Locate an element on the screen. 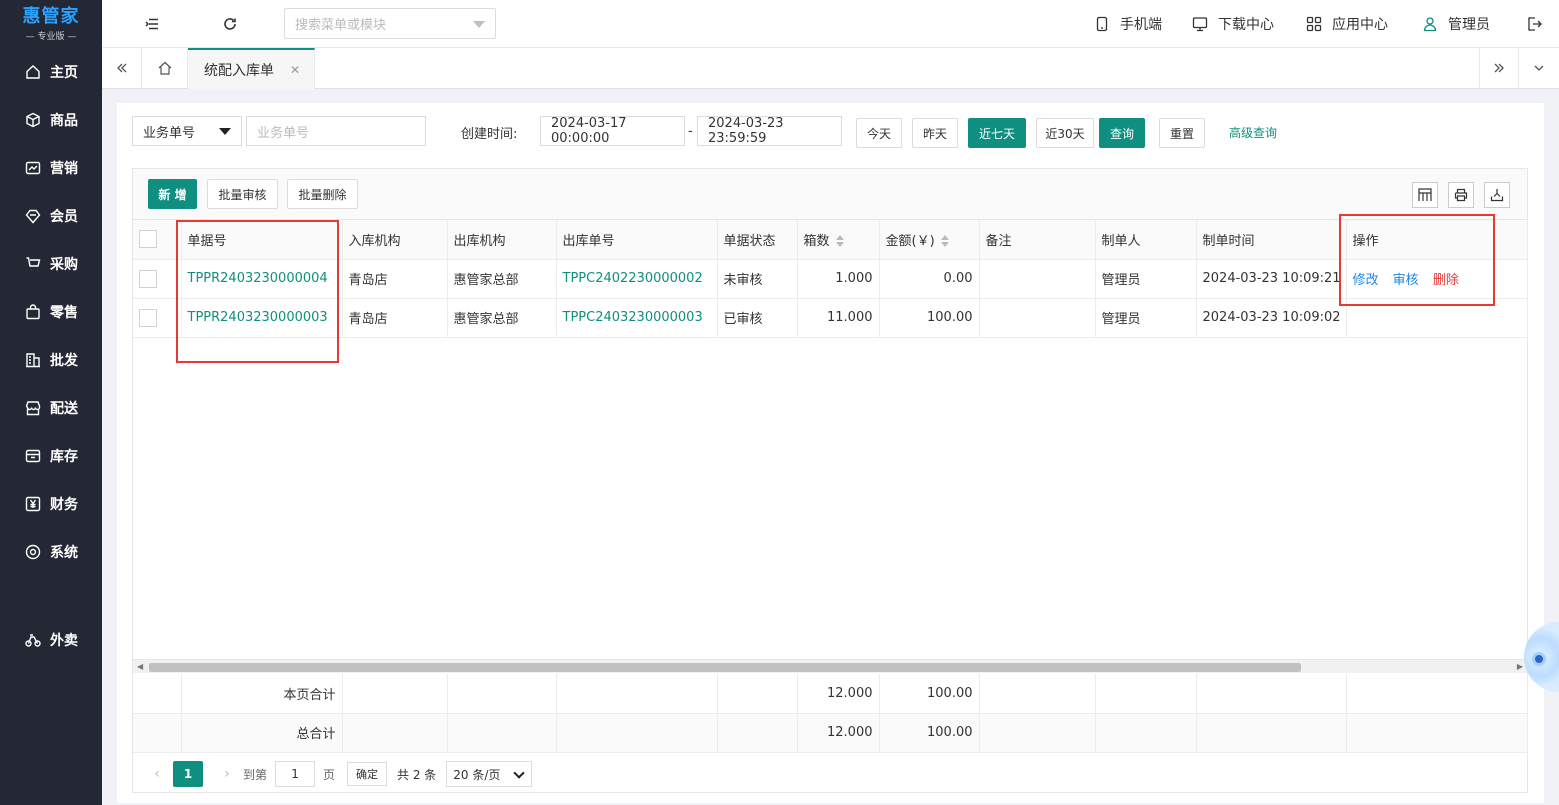 This screenshot has width=1559, height=805. sidebar-item-marketing: 营销 is located at coordinates (51, 168).